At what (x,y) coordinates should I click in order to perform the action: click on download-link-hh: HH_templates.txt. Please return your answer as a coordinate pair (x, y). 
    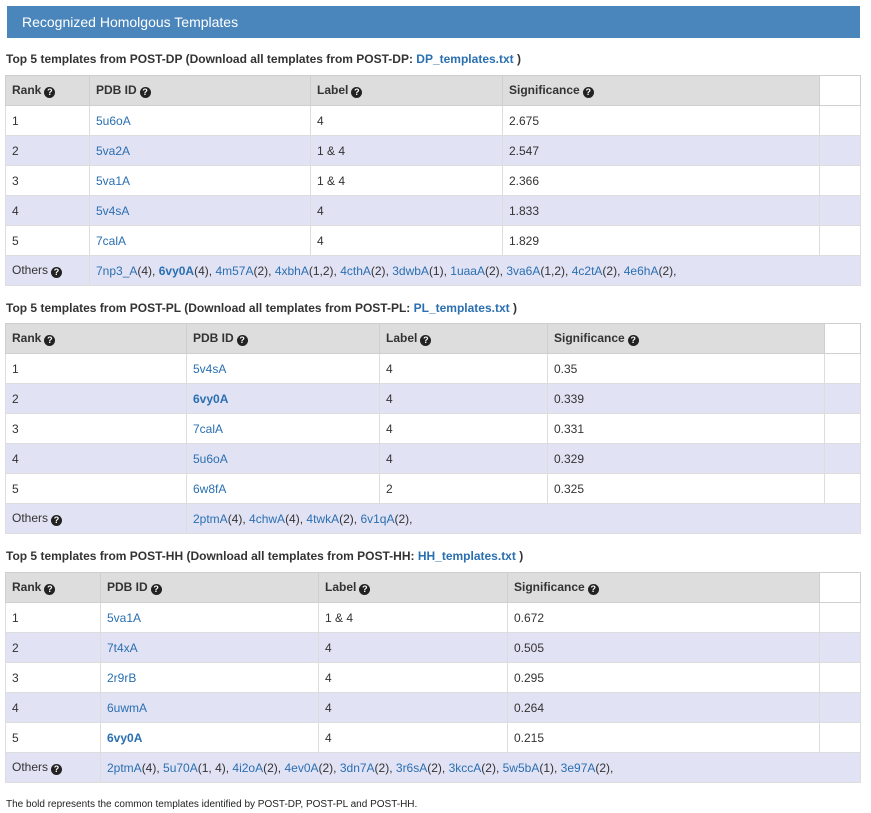
    Looking at the image, I should click on (467, 556).